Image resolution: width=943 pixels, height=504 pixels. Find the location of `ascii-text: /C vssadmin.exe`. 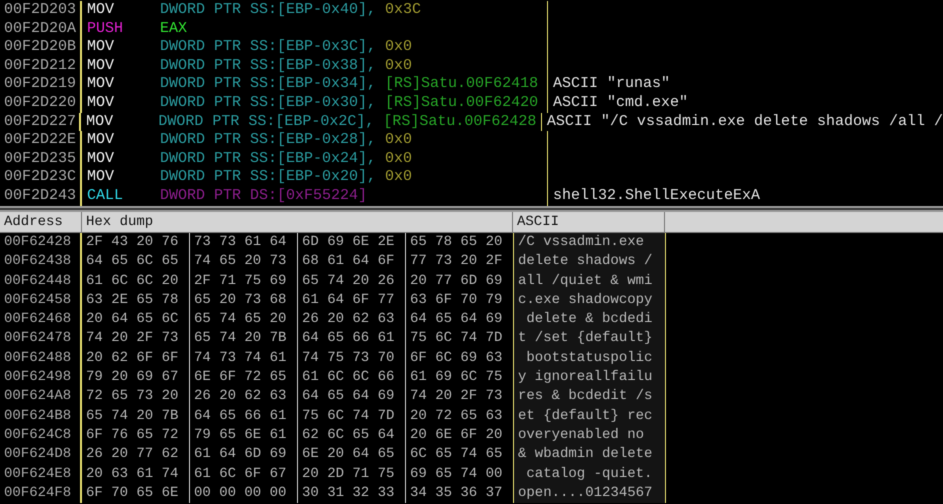

ascii-text: /C vssadmin.exe is located at coordinates (590, 242).